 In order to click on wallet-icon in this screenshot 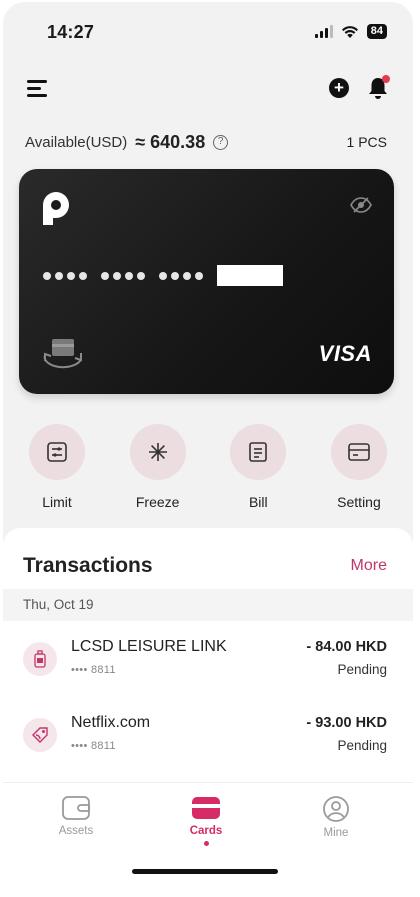, I will do `click(76, 808)`.